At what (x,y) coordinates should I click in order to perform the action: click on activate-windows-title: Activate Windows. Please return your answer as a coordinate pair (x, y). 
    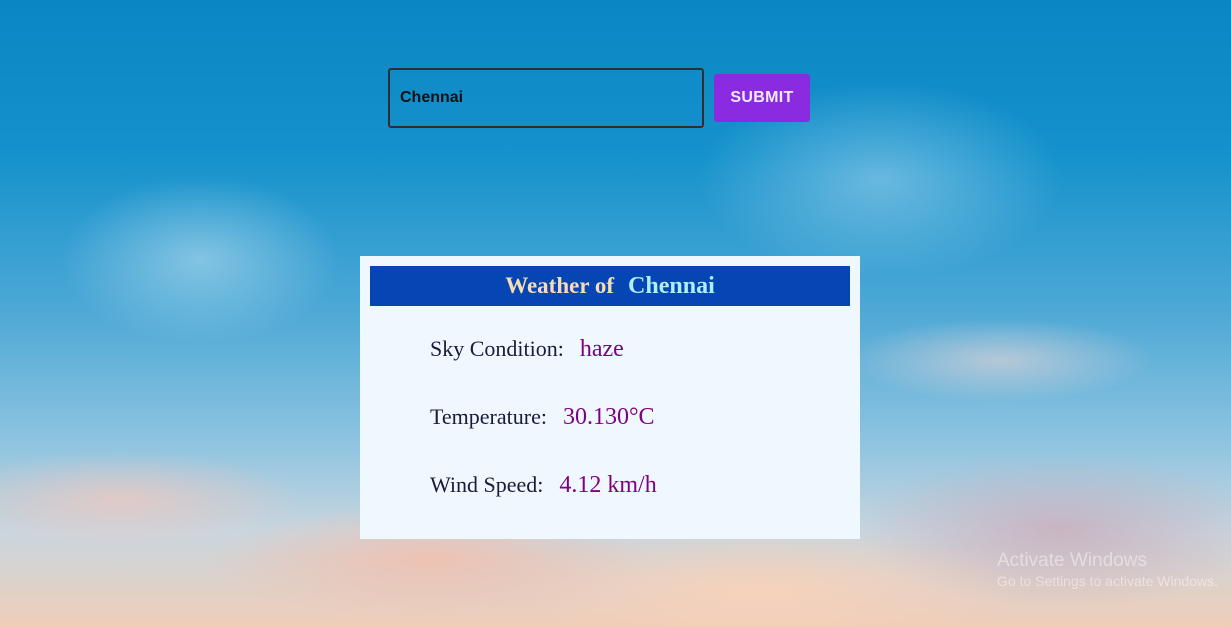
    Looking at the image, I should click on (1072, 560).